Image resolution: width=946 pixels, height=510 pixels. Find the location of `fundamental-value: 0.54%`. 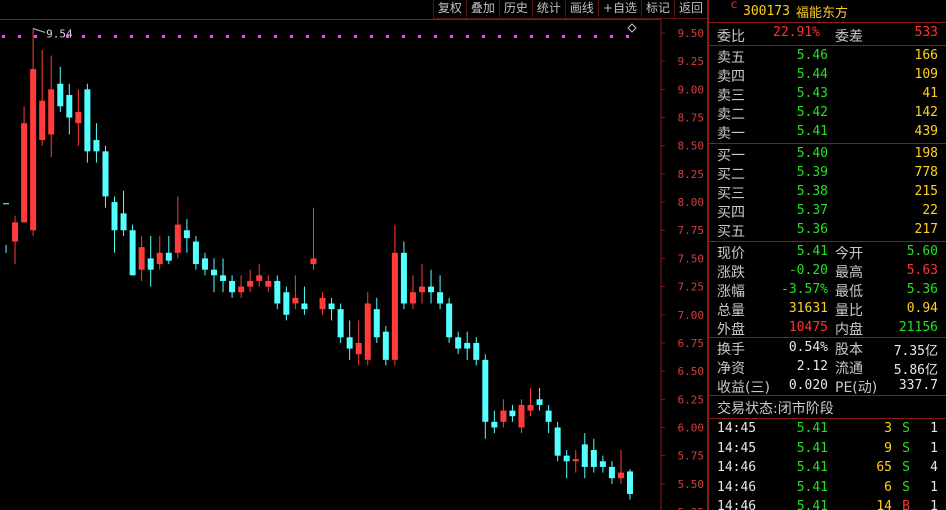

fundamental-value: 0.54% is located at coordinates (808, 347).